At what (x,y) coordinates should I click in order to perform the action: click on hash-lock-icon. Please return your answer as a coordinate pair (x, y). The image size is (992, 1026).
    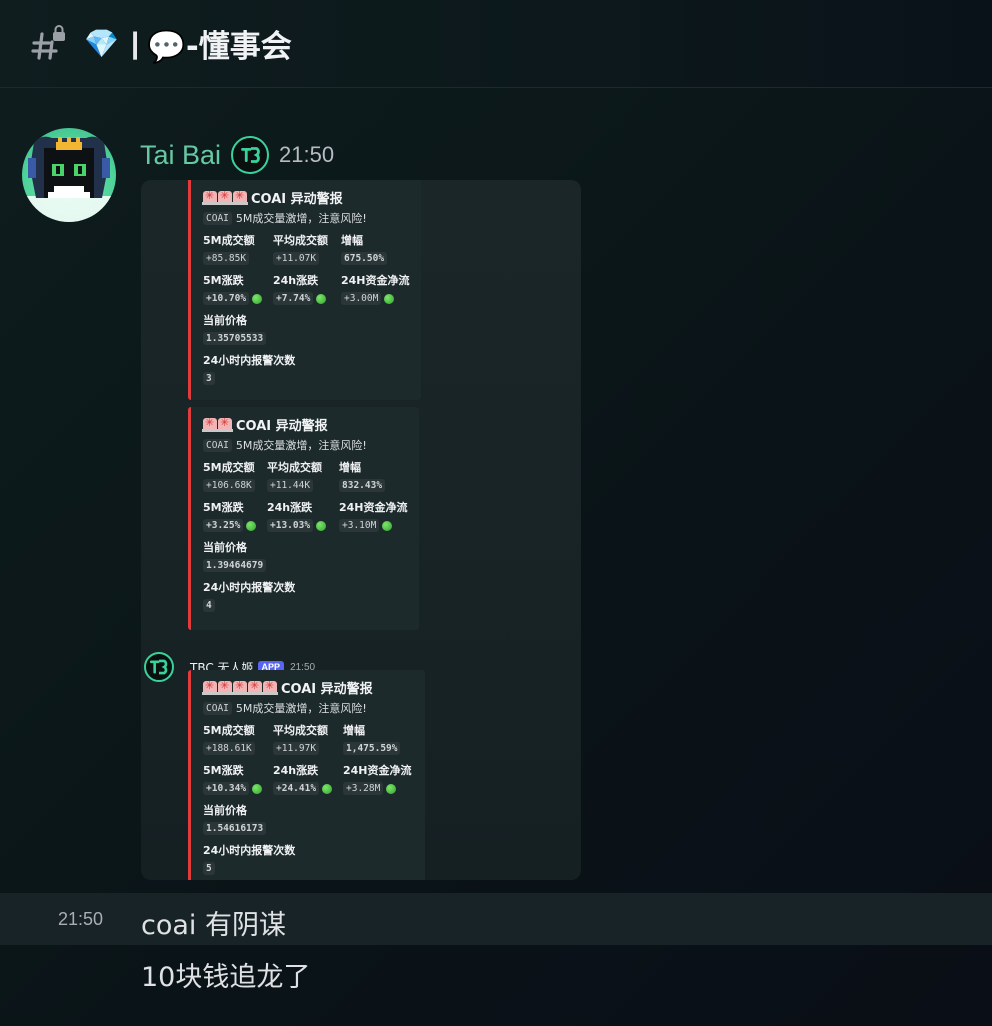
    Looking at the image, I should click on (50, 44).